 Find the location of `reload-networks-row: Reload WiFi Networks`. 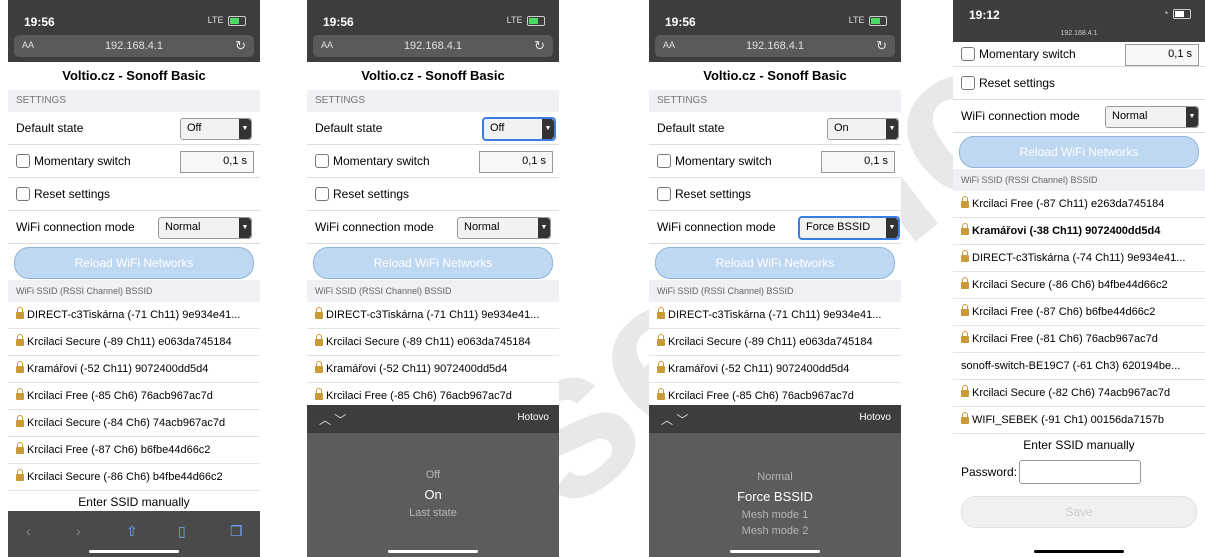

reload-networks-row: Reload WiFi Networks is located at coordinates (433, 262).